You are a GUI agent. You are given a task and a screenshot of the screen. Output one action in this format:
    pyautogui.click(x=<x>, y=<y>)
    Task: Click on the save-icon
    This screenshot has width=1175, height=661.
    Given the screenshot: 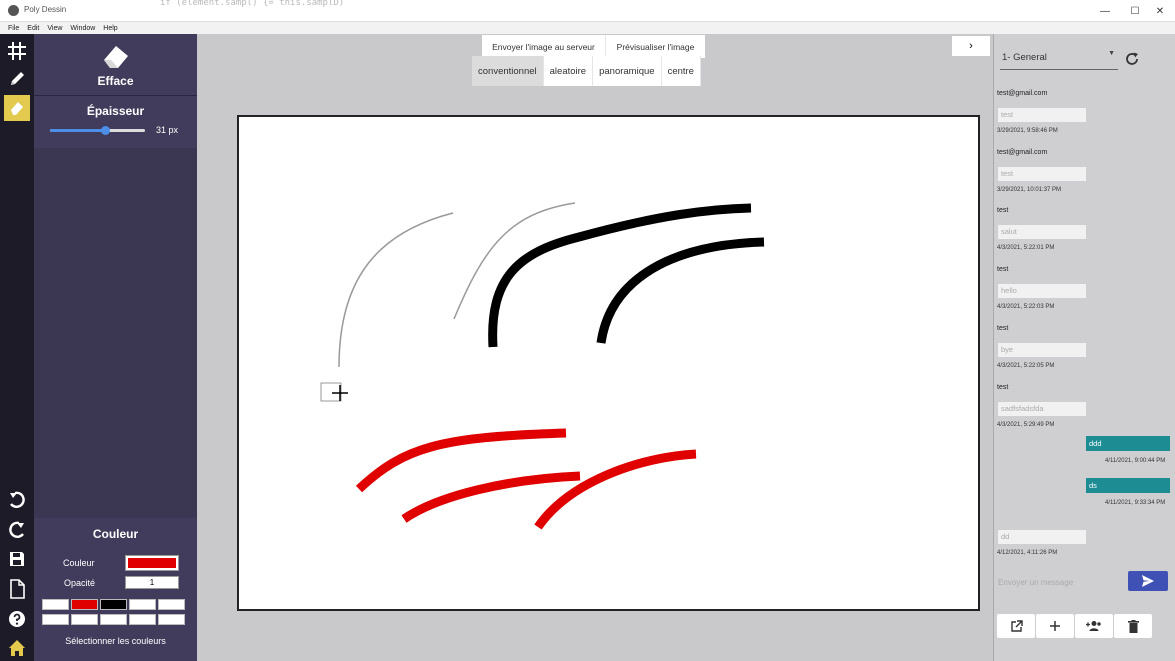 What is the action you would take?
    pyautogui.click(x=17, y=559)
    